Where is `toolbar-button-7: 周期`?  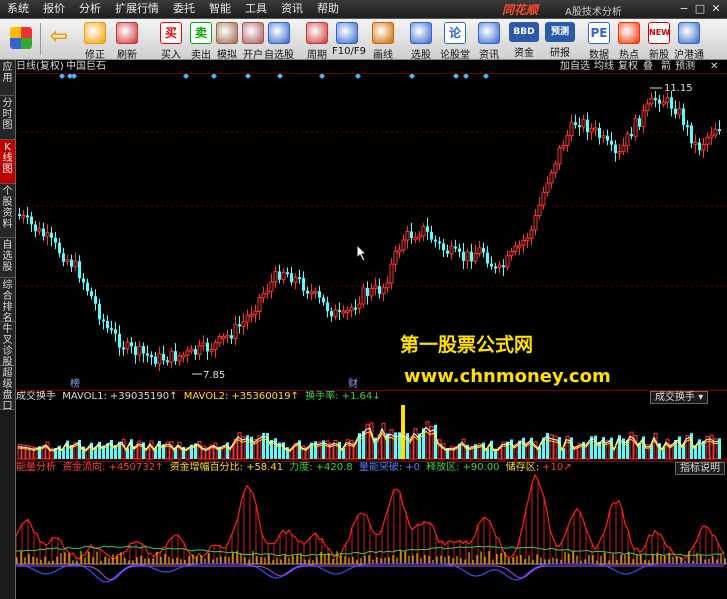 toolbar-button-7: 周期 is located at coordinates (317, 41).